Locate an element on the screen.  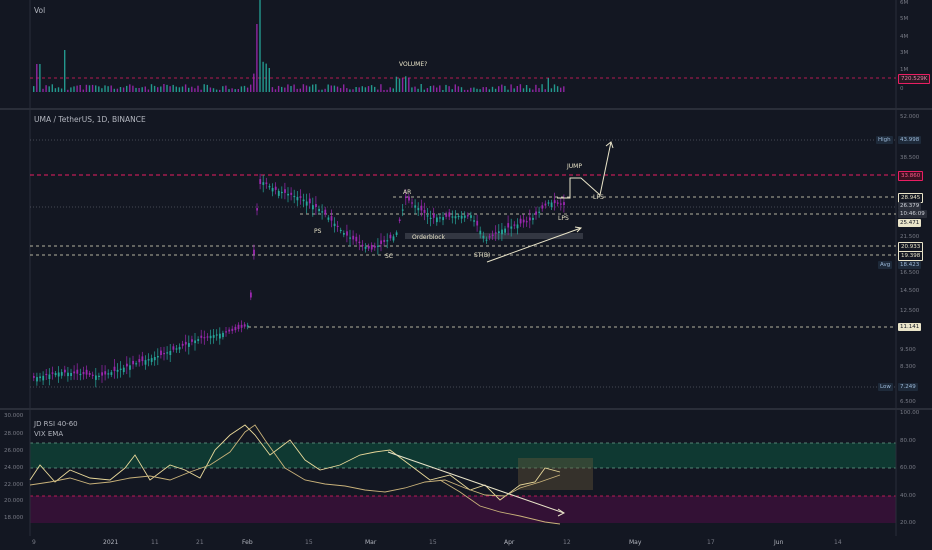
price-axis-label: 16.500 is located at coordinates (910, 273).